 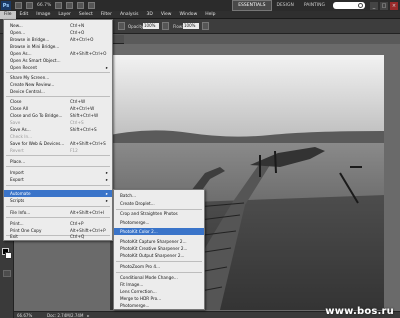 What do you see at coordinates (58, 172) in the screenshot?
I see `menu-item-import: Import ▸` at bounding box center [58, 172].